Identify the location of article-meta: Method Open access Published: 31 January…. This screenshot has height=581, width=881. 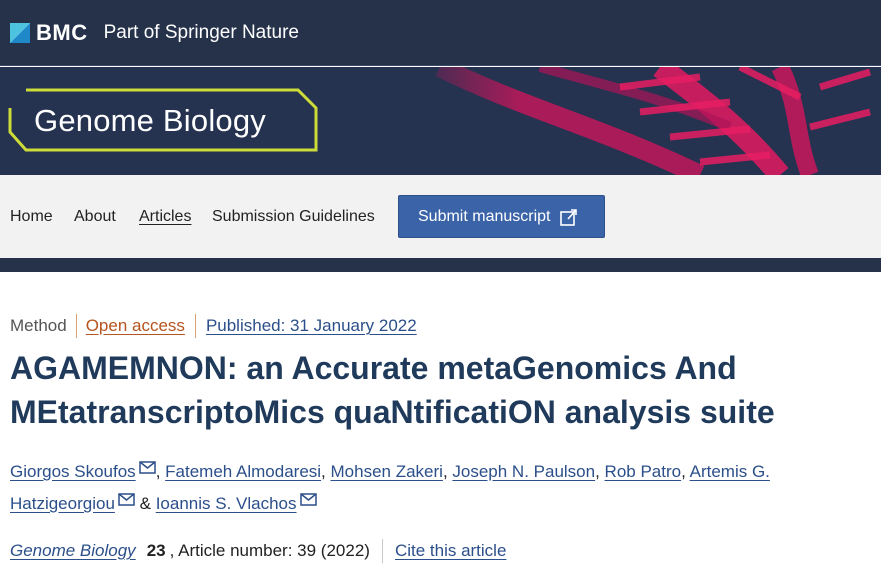
(213, 326).